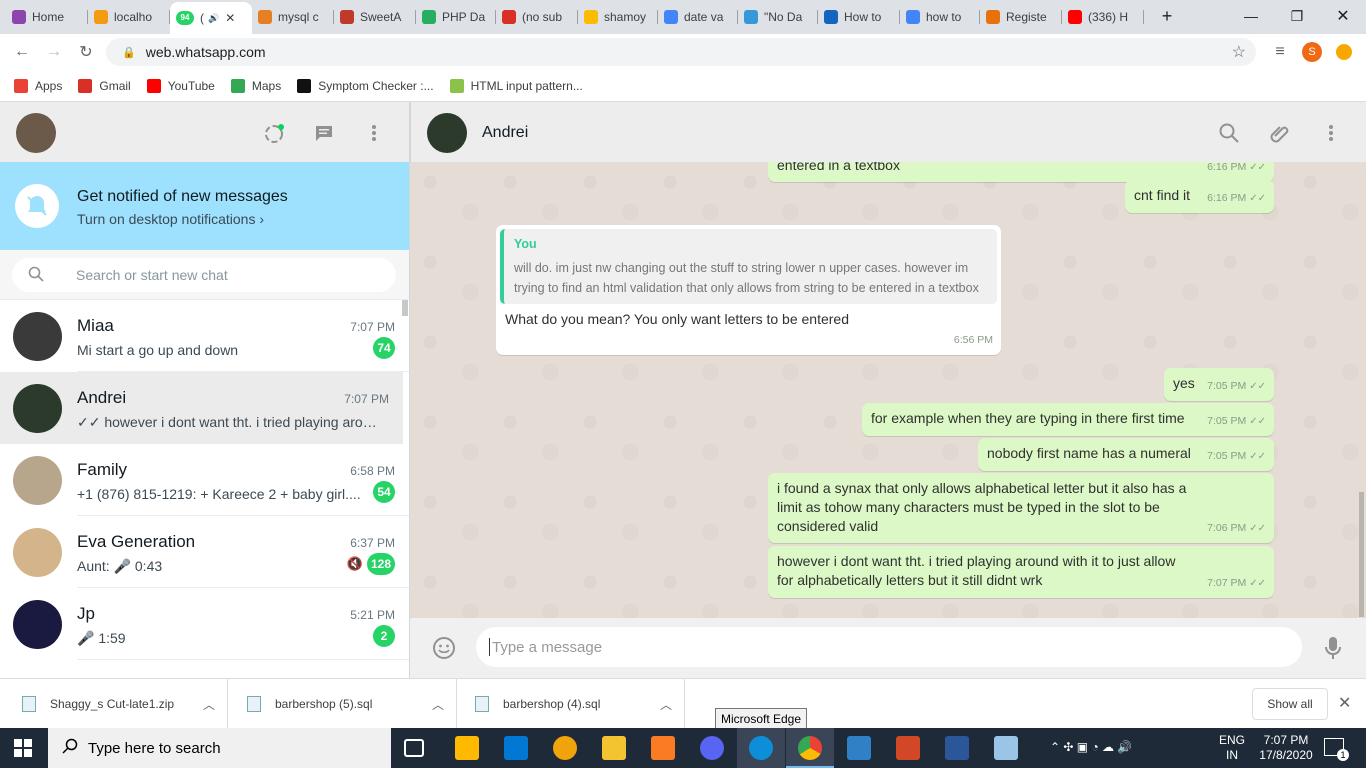 The image size is (1366, 768). I want to click on tab-5: PHP Da, so click(456, 17).